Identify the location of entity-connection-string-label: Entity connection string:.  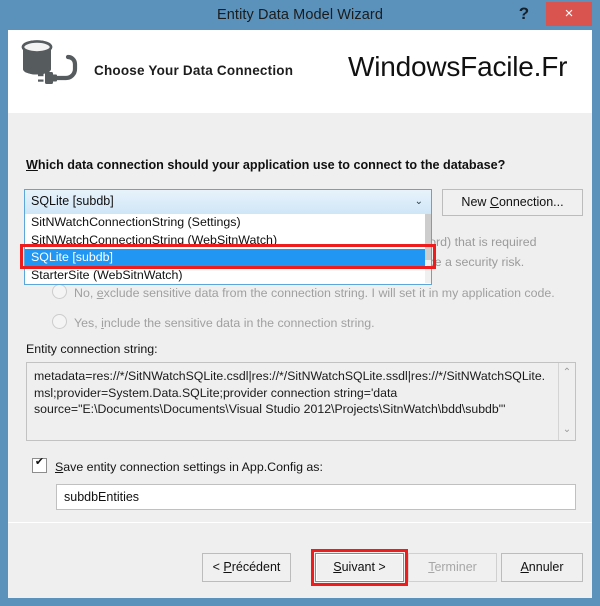
(92, 349).